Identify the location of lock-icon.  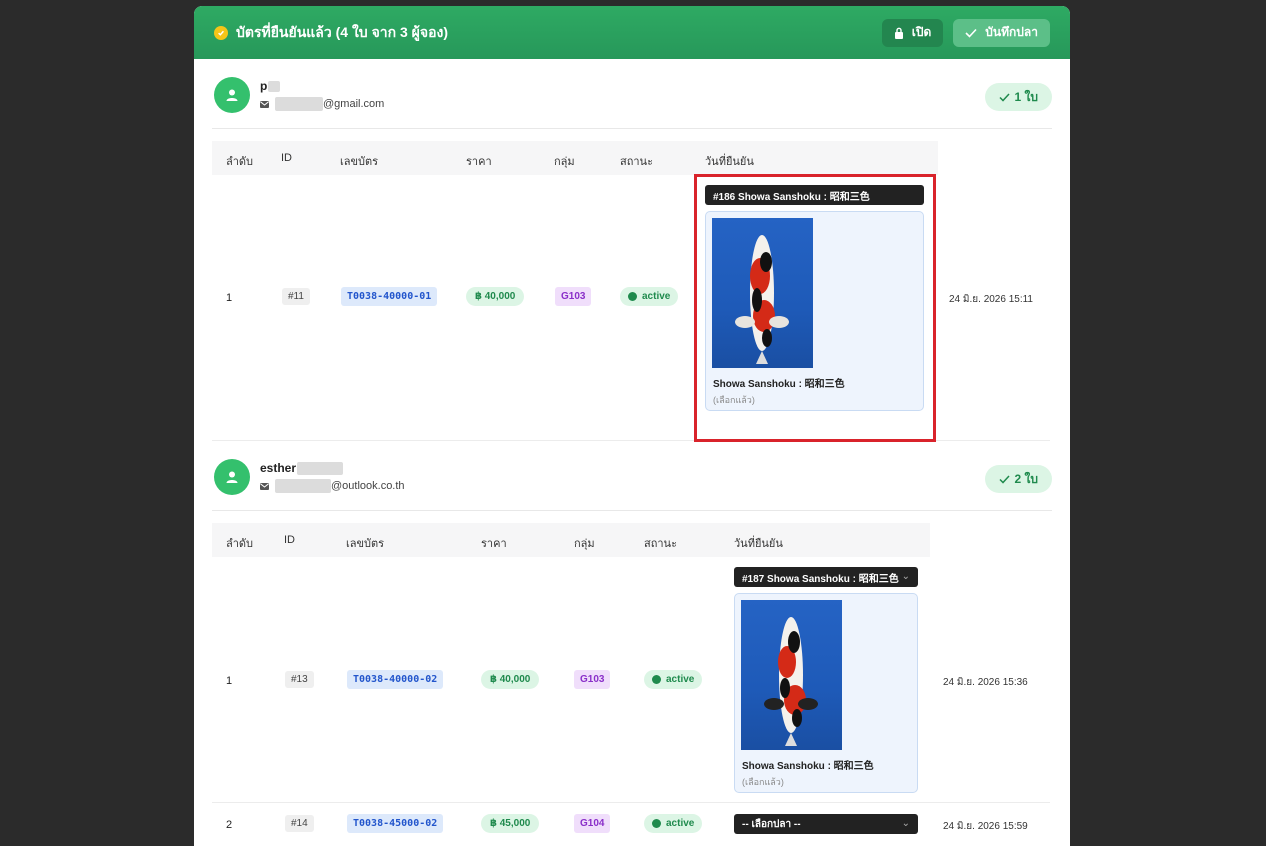
(898, 33).